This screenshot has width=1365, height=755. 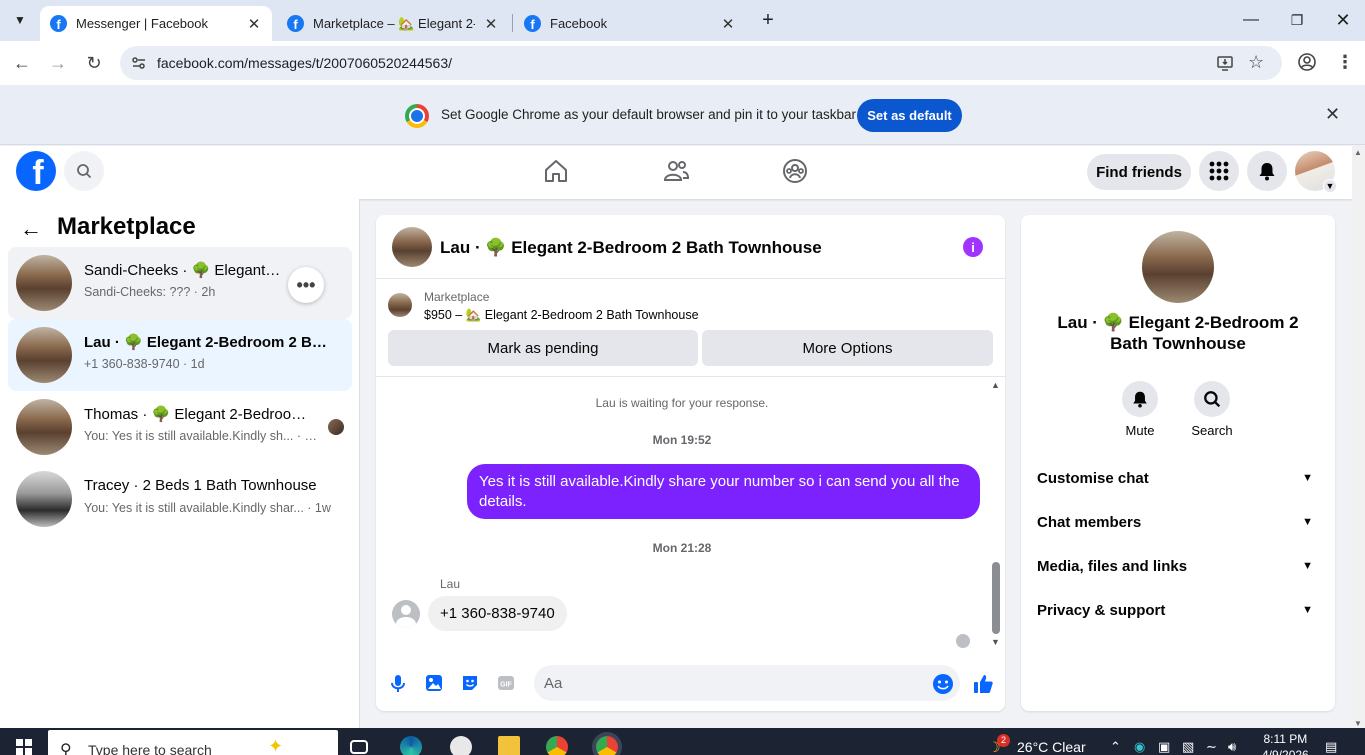 I want to click on bell-icon, so click(x=1267, y=172).